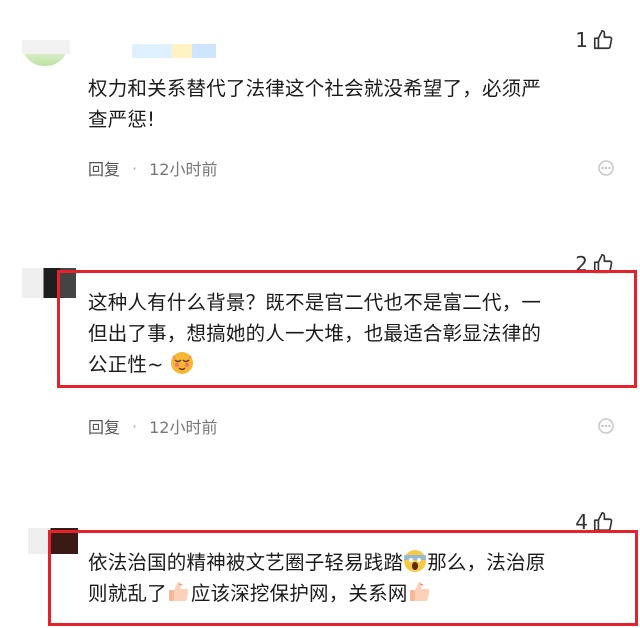  What do you see at coordinates (315, 302) in the screenshot?
I see `comment-line: 这种人有什么背景？既不是官二代也不是富二代，一` at bounding box center [315, 302].